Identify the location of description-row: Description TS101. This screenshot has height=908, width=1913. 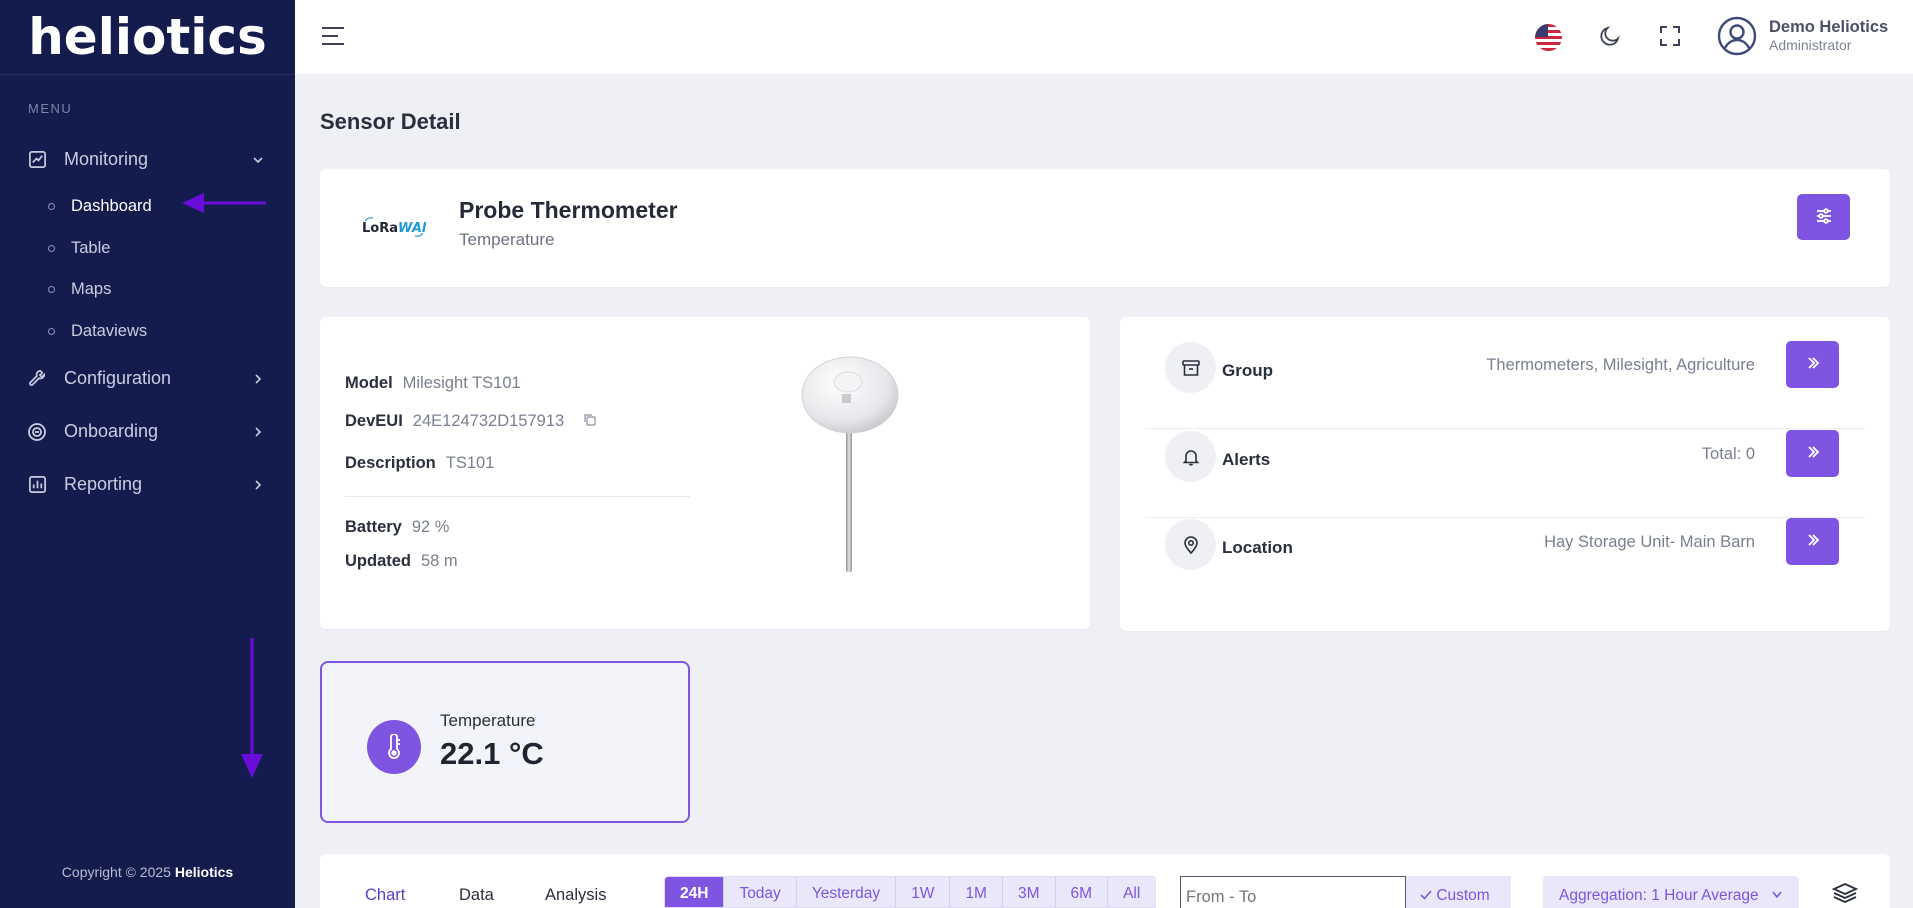
(419, 463).